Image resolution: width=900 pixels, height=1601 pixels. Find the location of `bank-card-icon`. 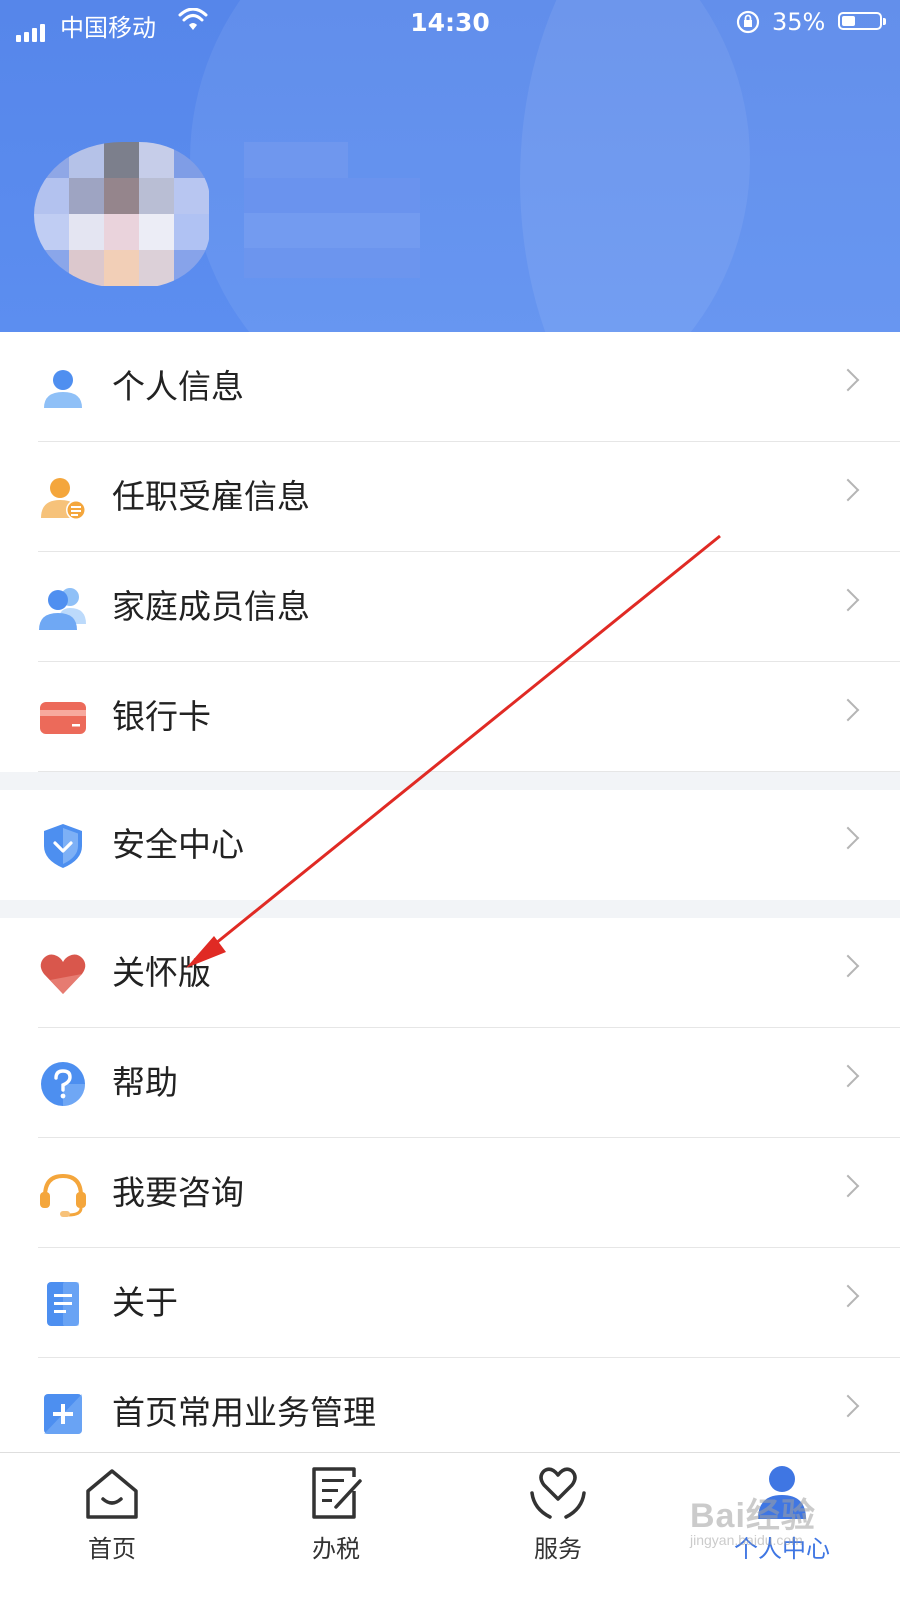

bank-card-icon is located at coordinates (63, 718).